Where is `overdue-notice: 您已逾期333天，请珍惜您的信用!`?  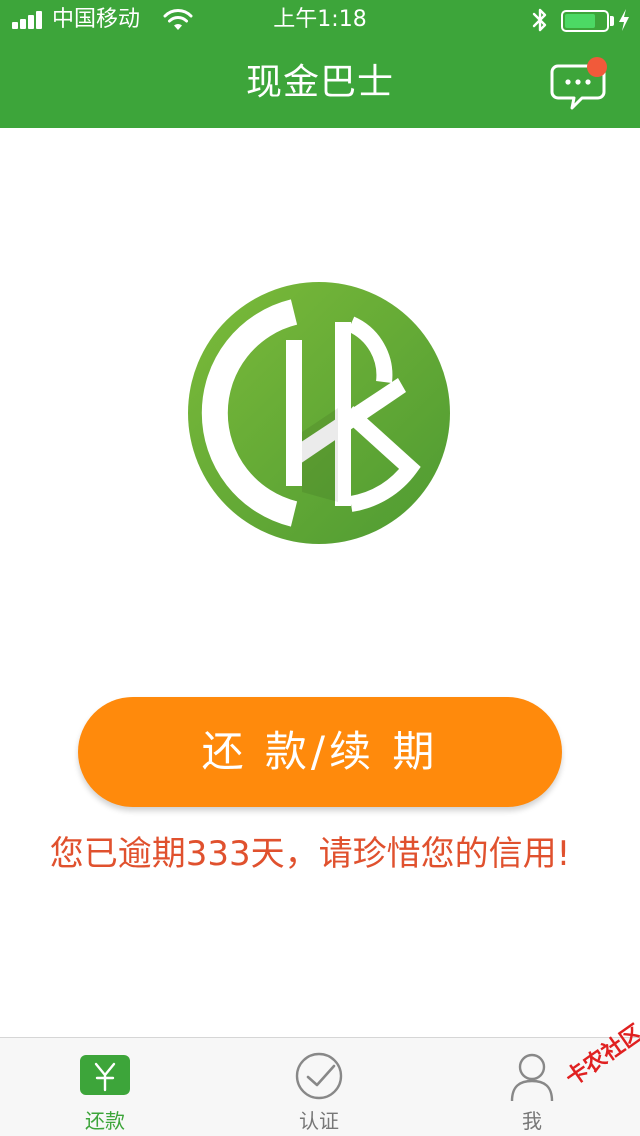
overdue-notice: 您已逾期333天，请珍惜您的信用! is located at coordinates (310, 854).